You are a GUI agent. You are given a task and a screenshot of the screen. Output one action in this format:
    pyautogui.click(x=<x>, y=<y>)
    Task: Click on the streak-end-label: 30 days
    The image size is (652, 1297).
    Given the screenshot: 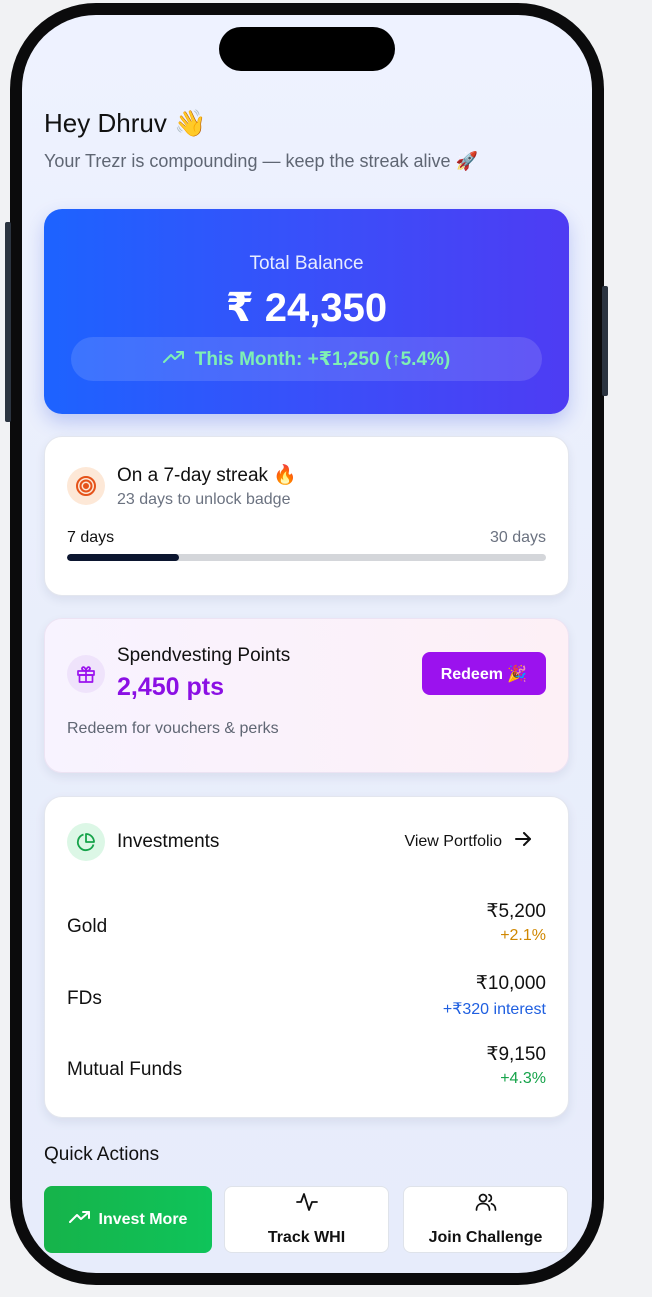 What is the action you would take?
    pyautogui.click(x=517, y=537)
    